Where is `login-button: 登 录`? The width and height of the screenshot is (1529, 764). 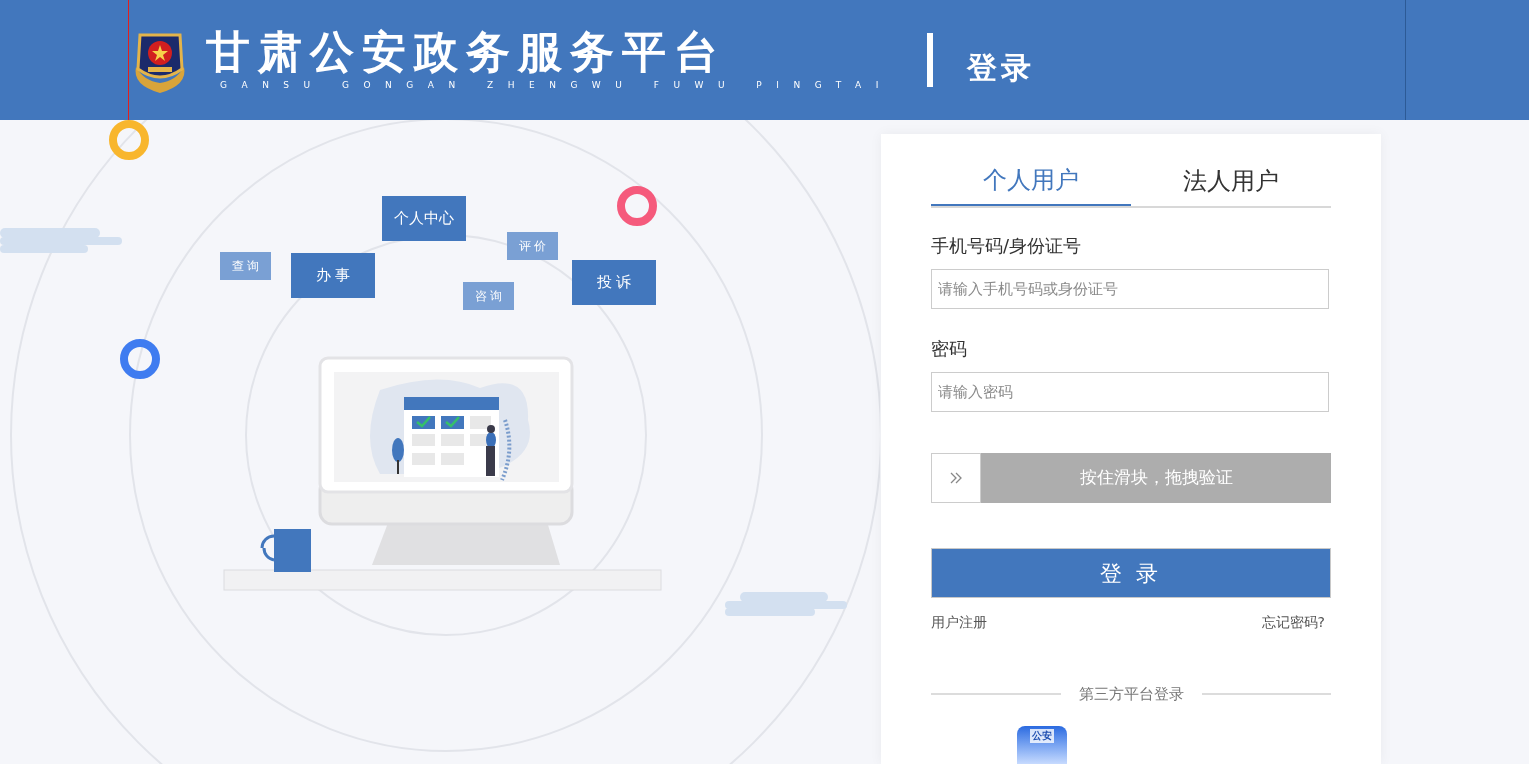 login-button: 登 录 is located at coordinates (1131, 573).